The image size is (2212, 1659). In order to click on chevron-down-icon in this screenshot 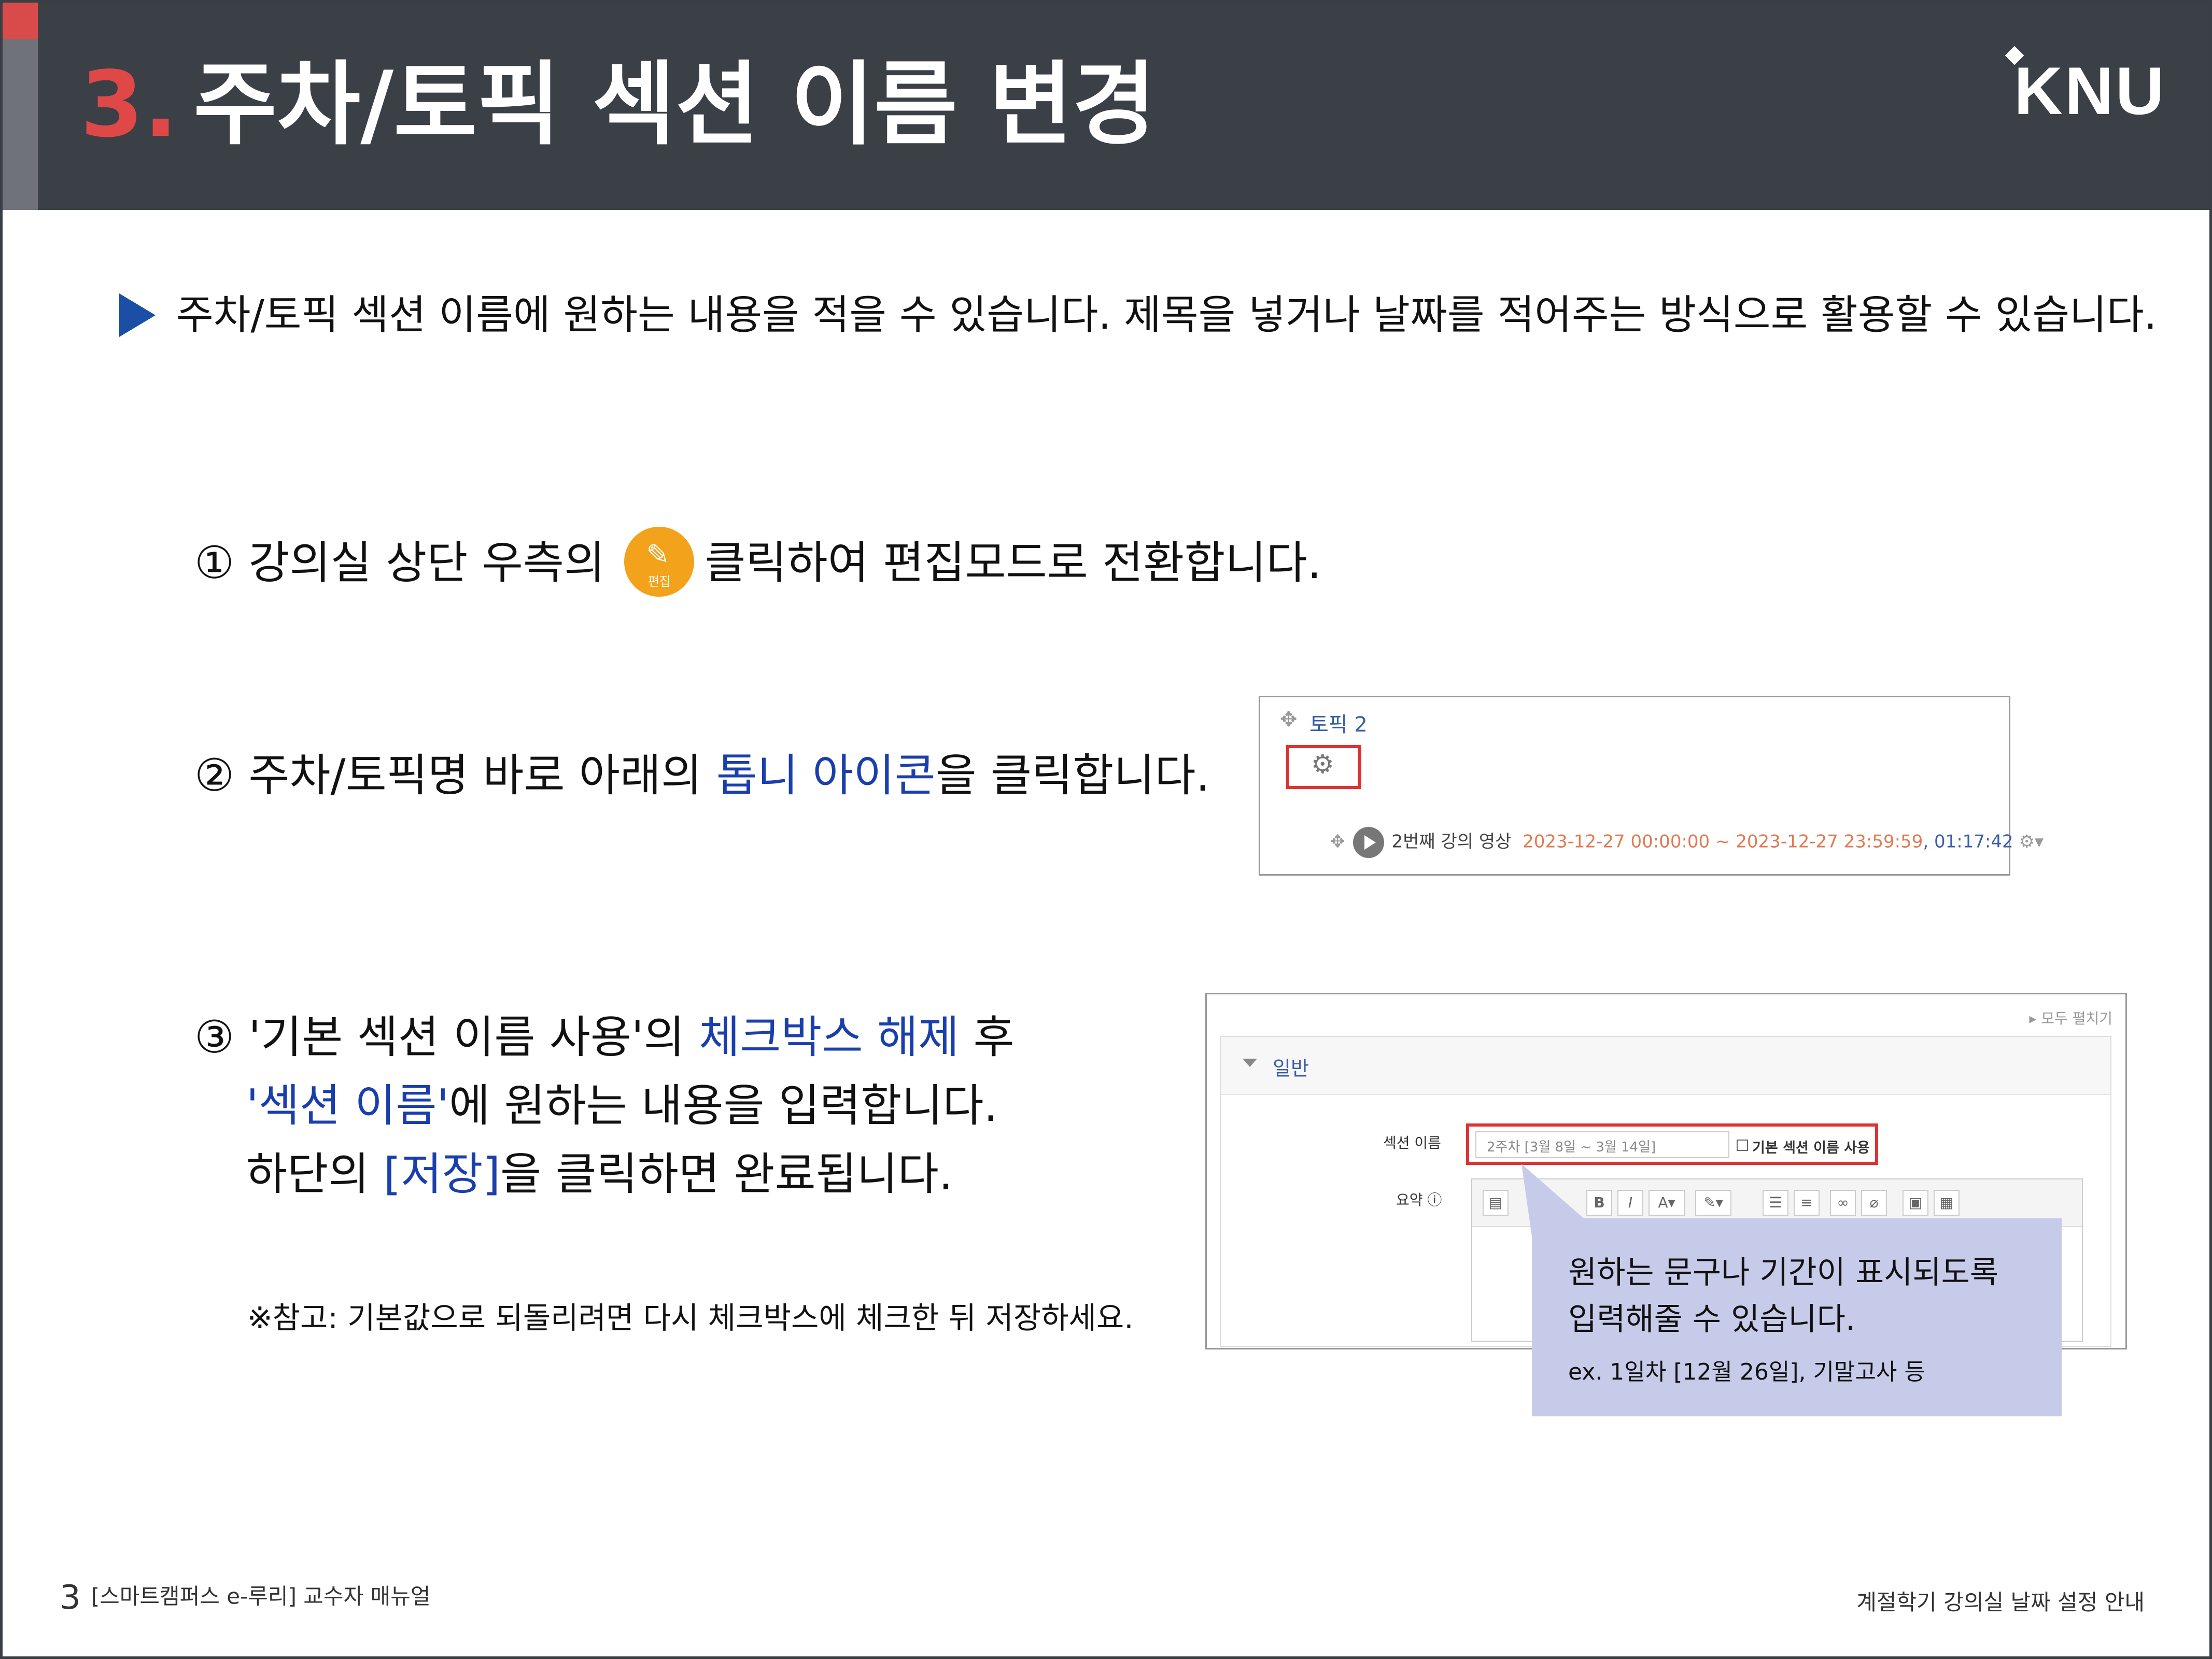, I will do `click(1250, 1063)`.